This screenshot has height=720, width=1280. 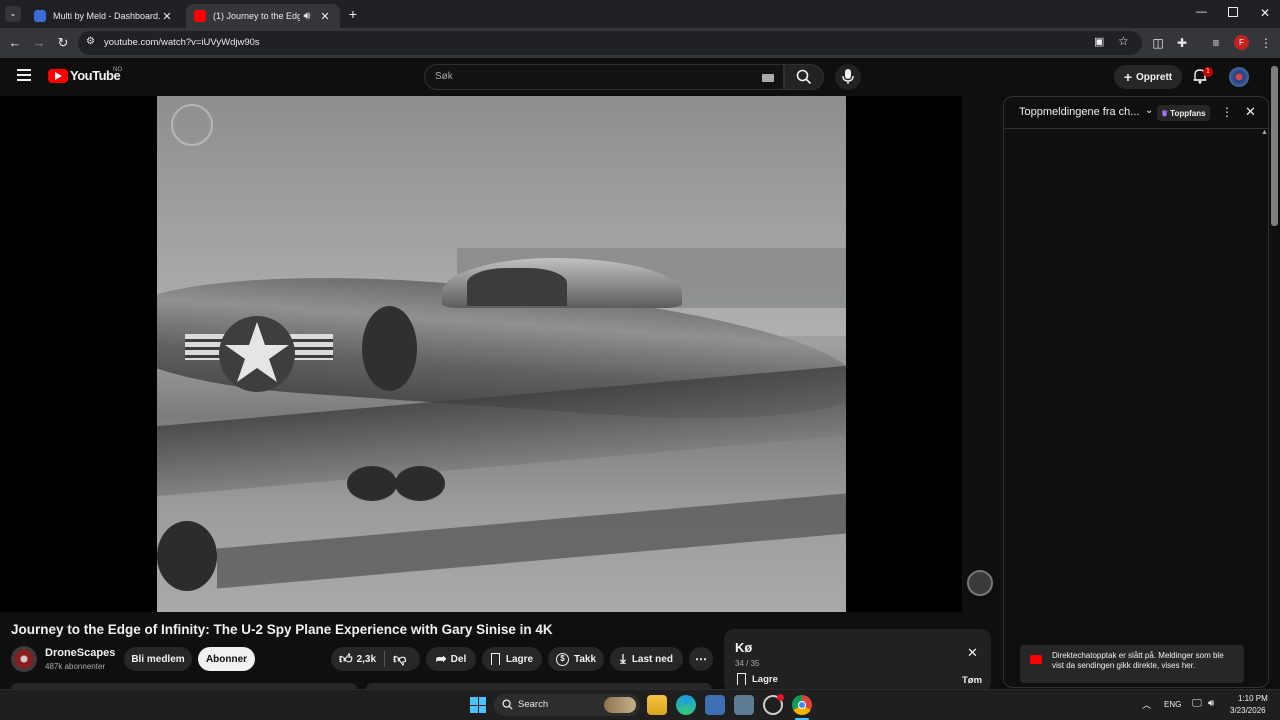 What do you see at coordinates (715, 705) in the screenshot?
I see `app-window-icon` at bounding box center [715, 705].